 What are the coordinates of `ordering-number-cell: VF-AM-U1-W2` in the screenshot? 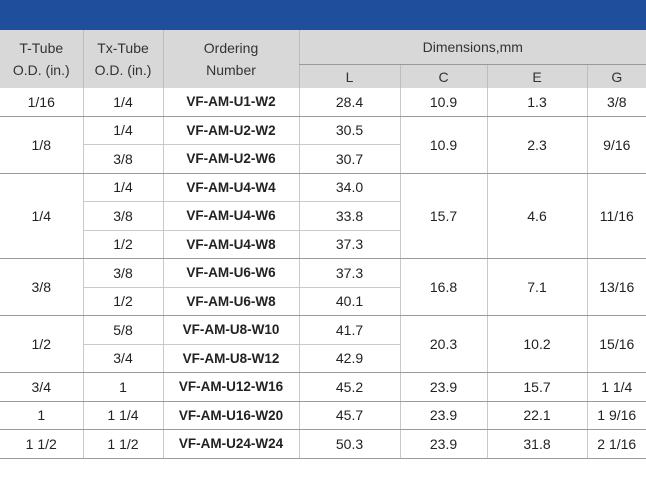 It's located at (230, 102).